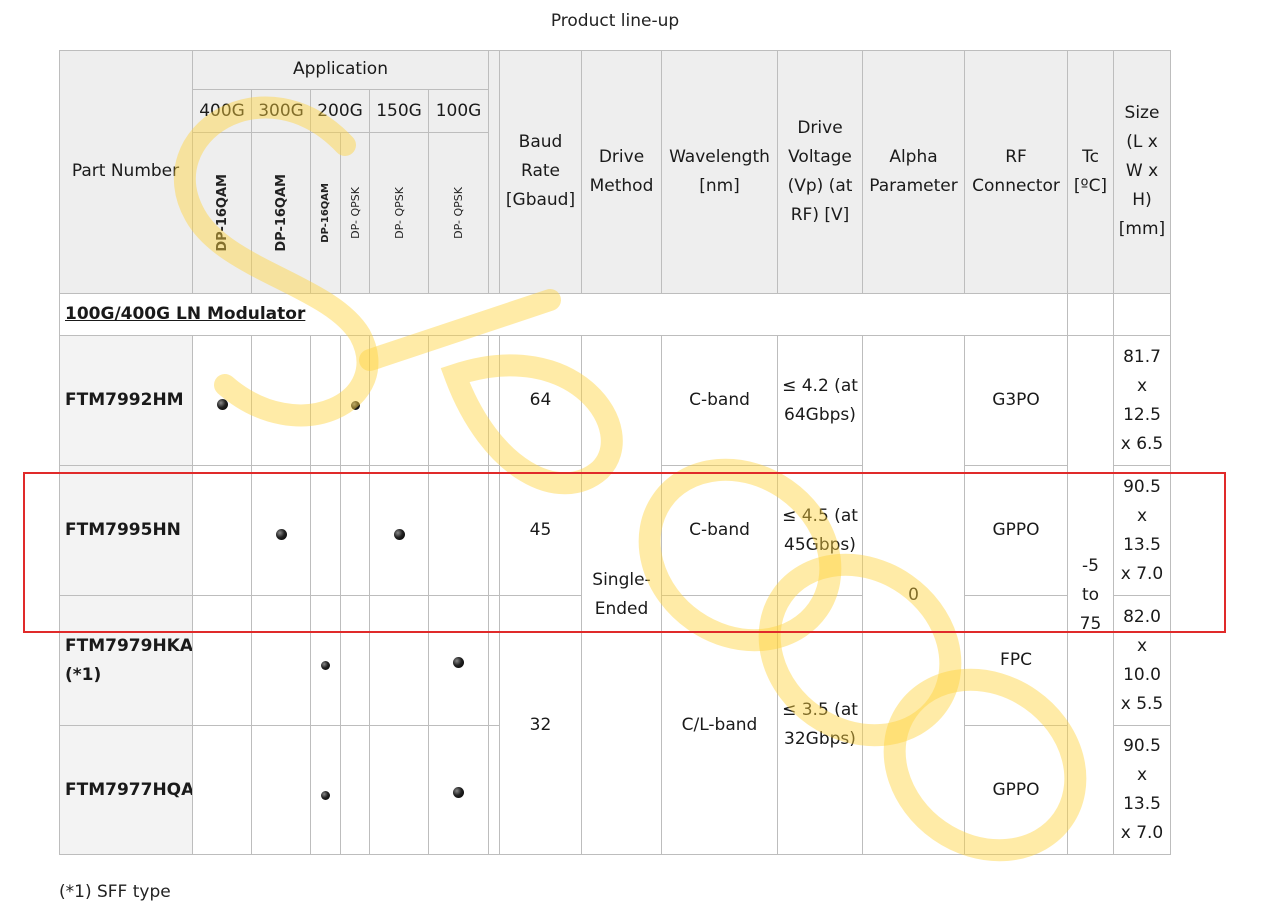 The width and height of the screenshot is (1268, 911). I want to click on rf-cell: FPC, so click(1016, 661).